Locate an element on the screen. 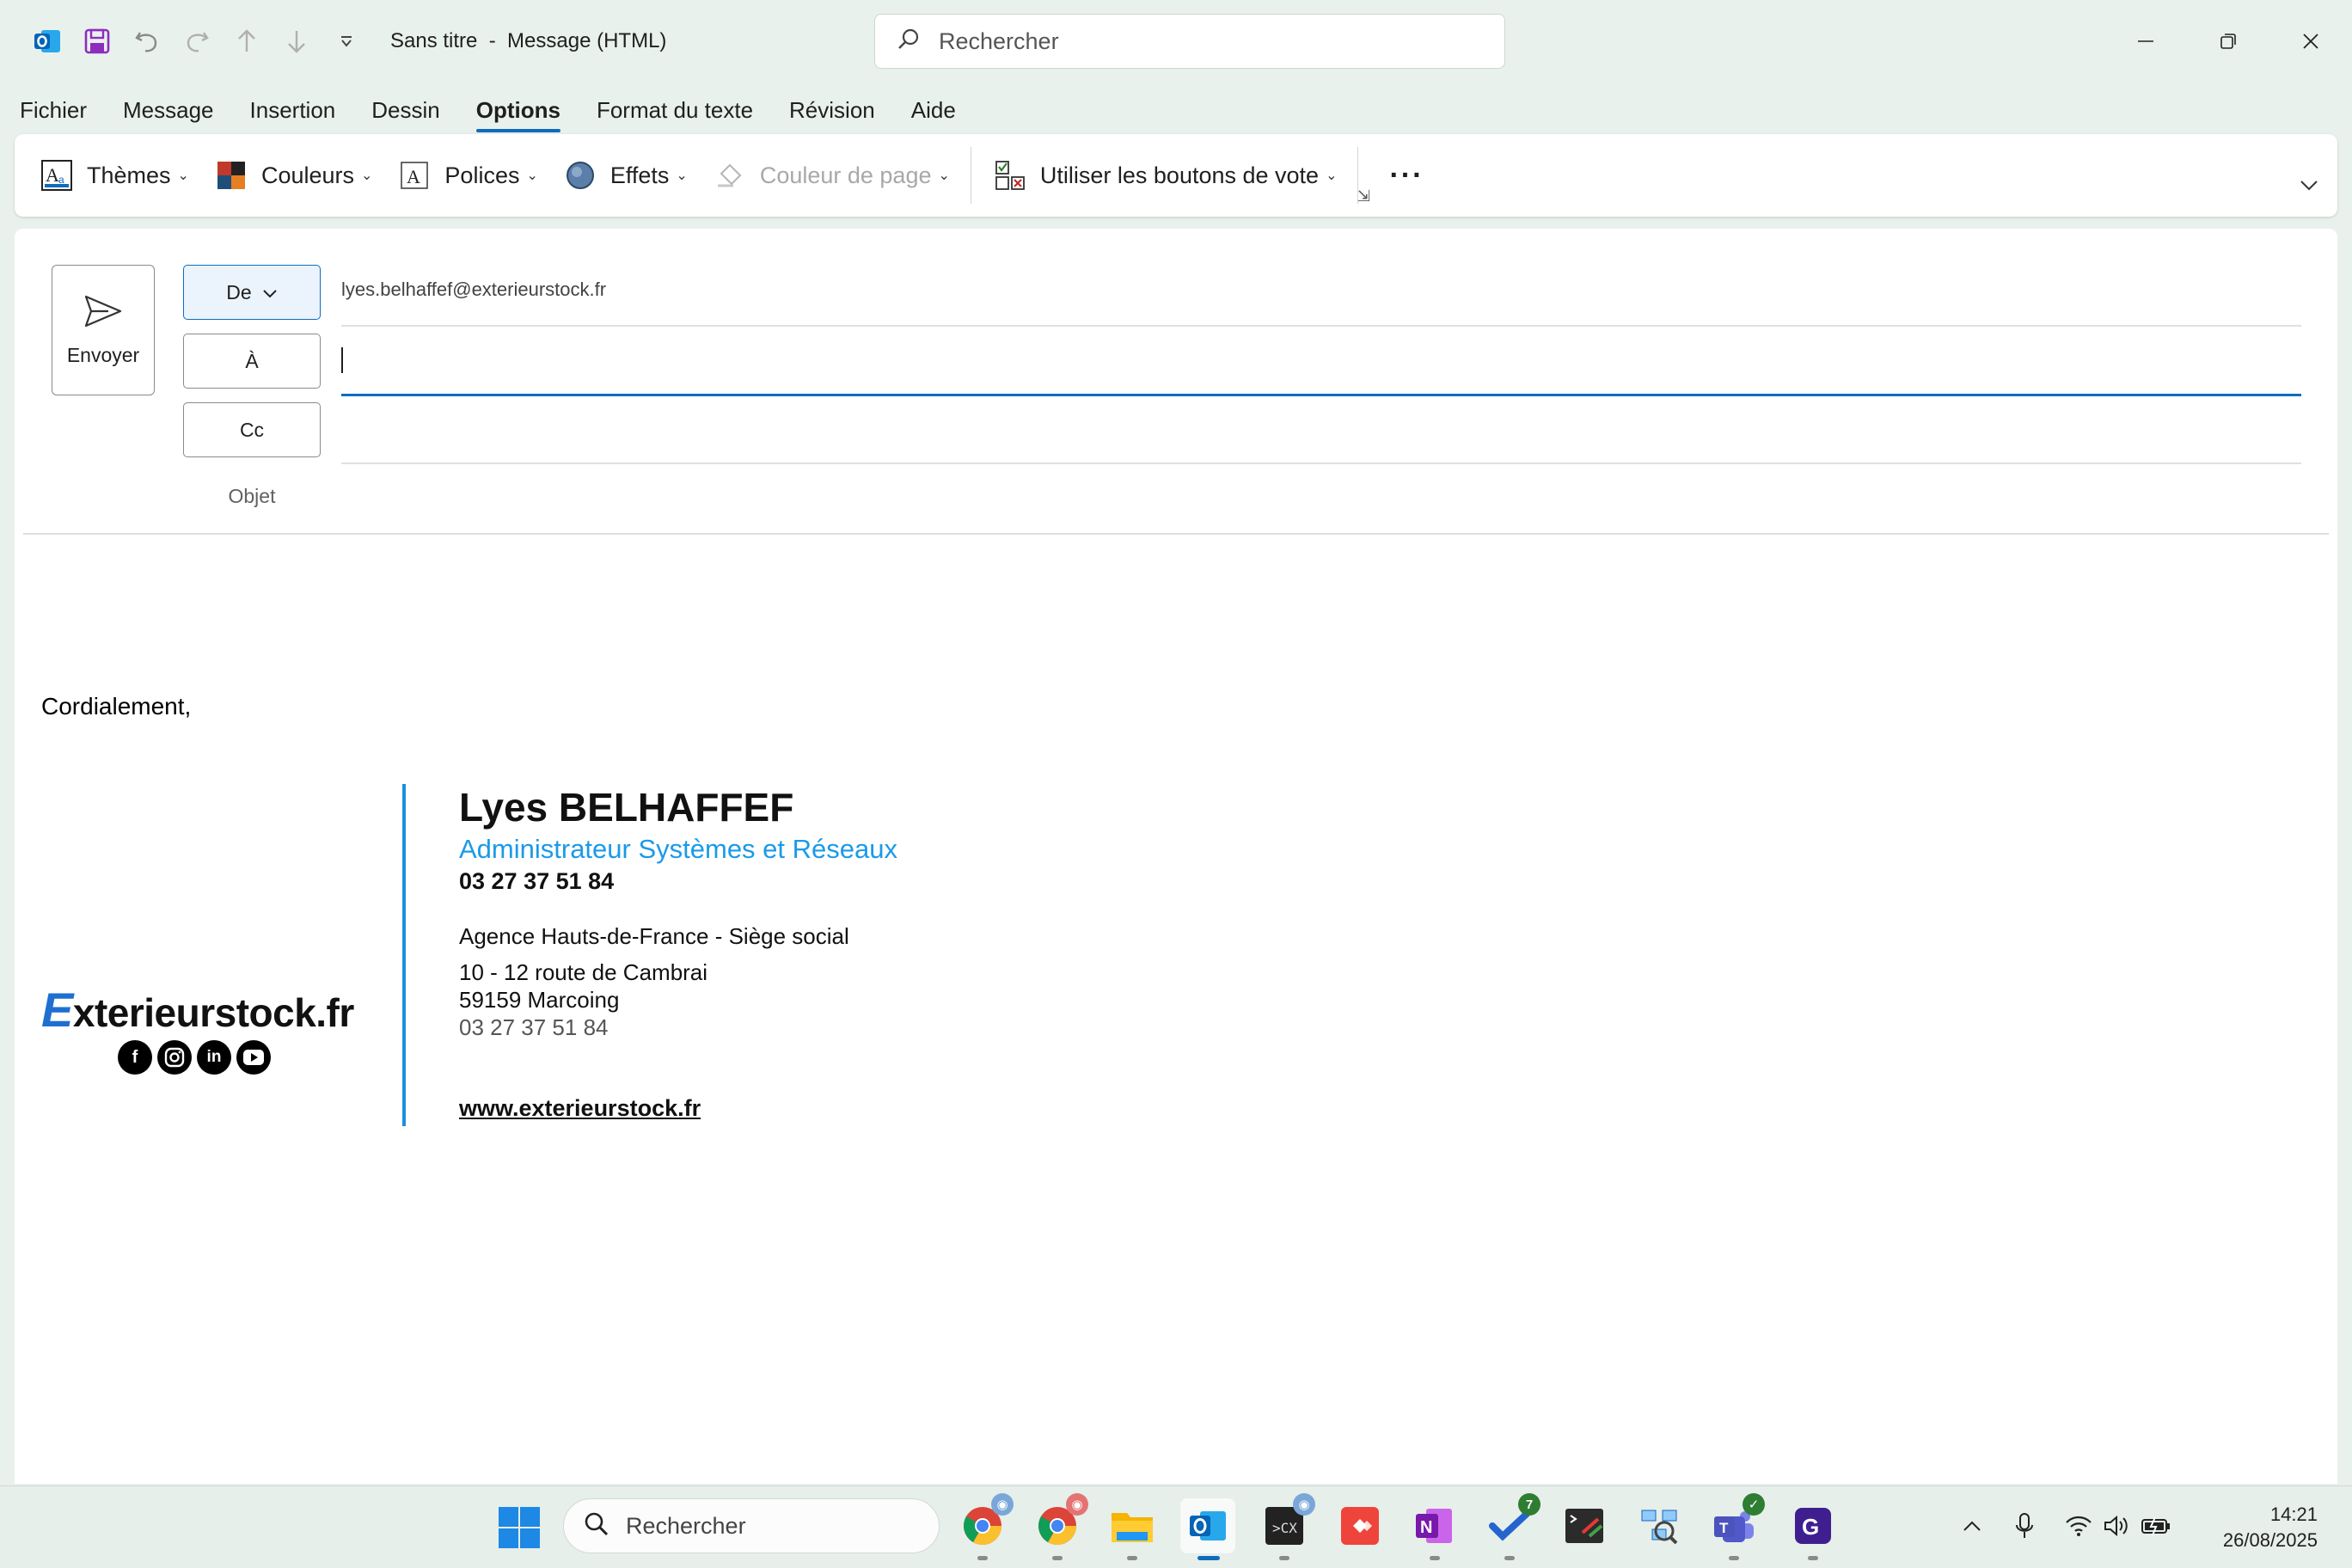  arrow-down-icon is located at coordinates (297, 41).